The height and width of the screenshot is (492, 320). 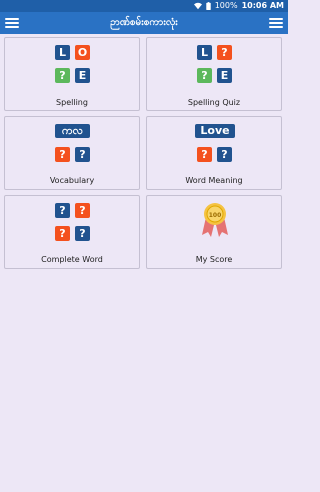 What do you see at coordinates (72, 232) in the screenshot?
I see `complete-word-card: ? ? ? ? Complete Word` at bounding box center [72, 232].